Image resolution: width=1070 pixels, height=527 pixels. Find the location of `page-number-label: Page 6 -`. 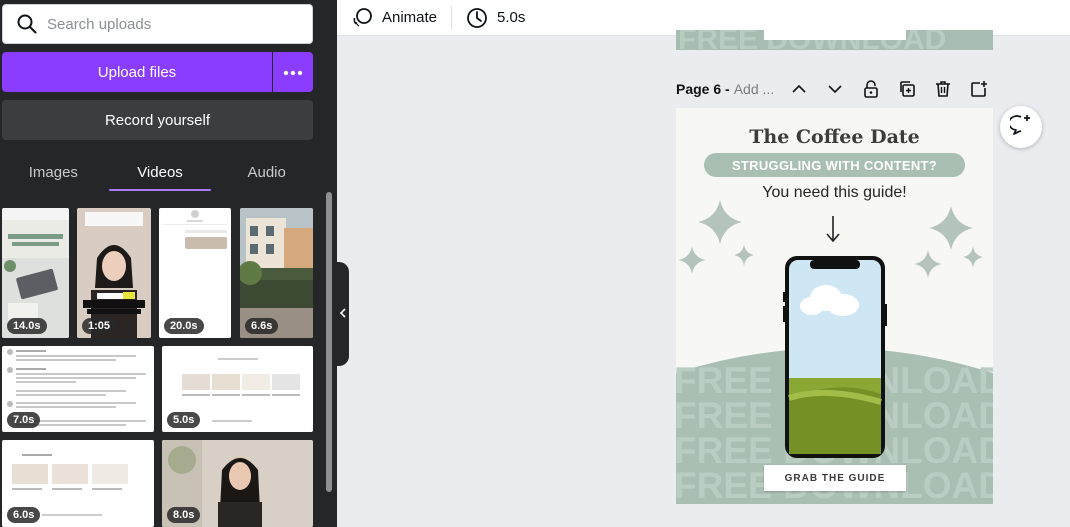

page-number-label: Page 6 - is located at coordinates (703, 89).